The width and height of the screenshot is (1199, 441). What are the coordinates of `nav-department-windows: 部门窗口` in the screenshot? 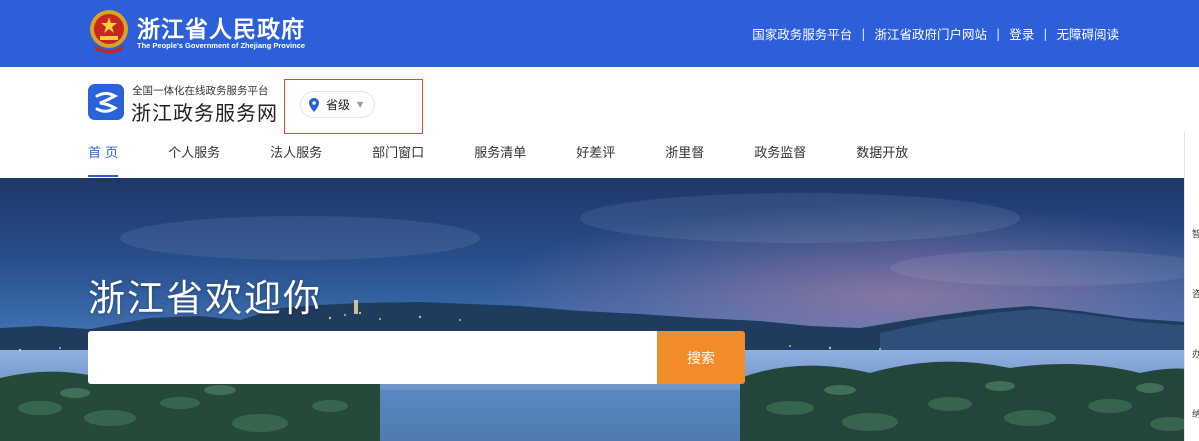 It's located at (398, 160).